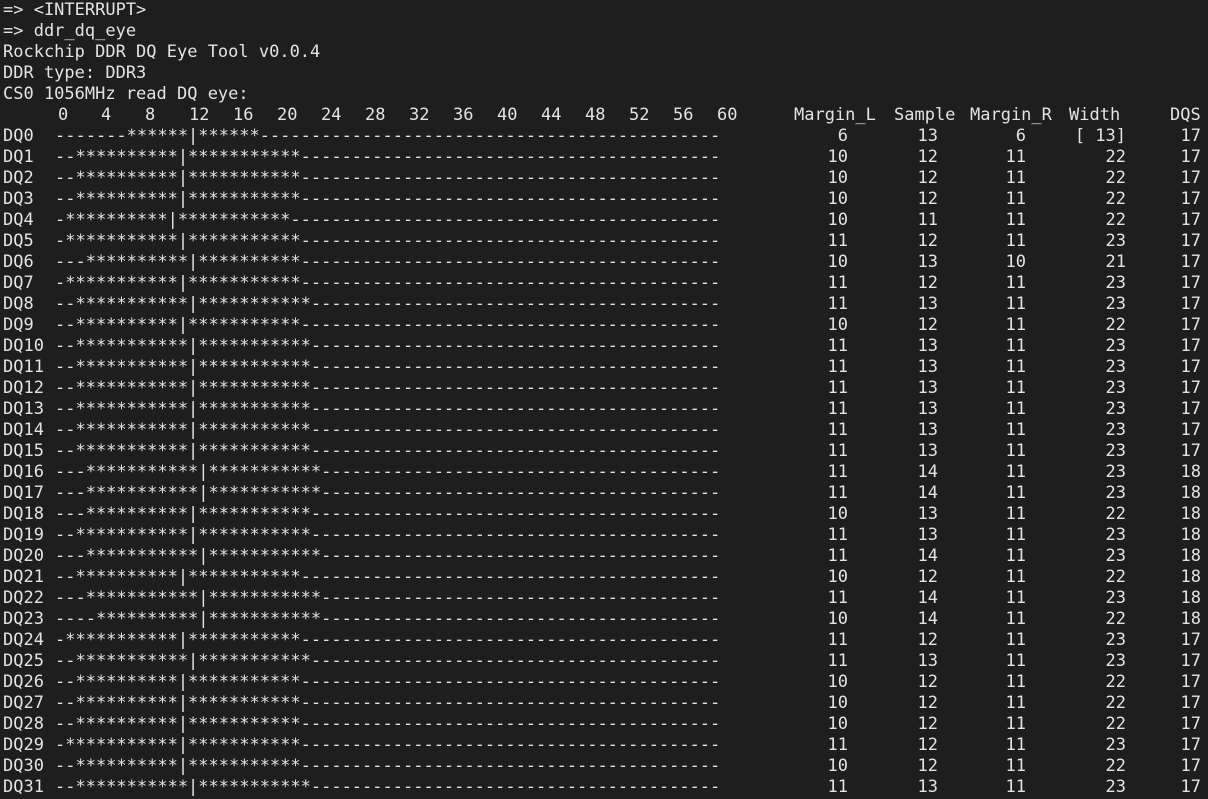 This screenshot has height=799, width=1208. Describe the element at coordinates (595, 115) in the screenshot. I see `tick-label: 48` at that location.